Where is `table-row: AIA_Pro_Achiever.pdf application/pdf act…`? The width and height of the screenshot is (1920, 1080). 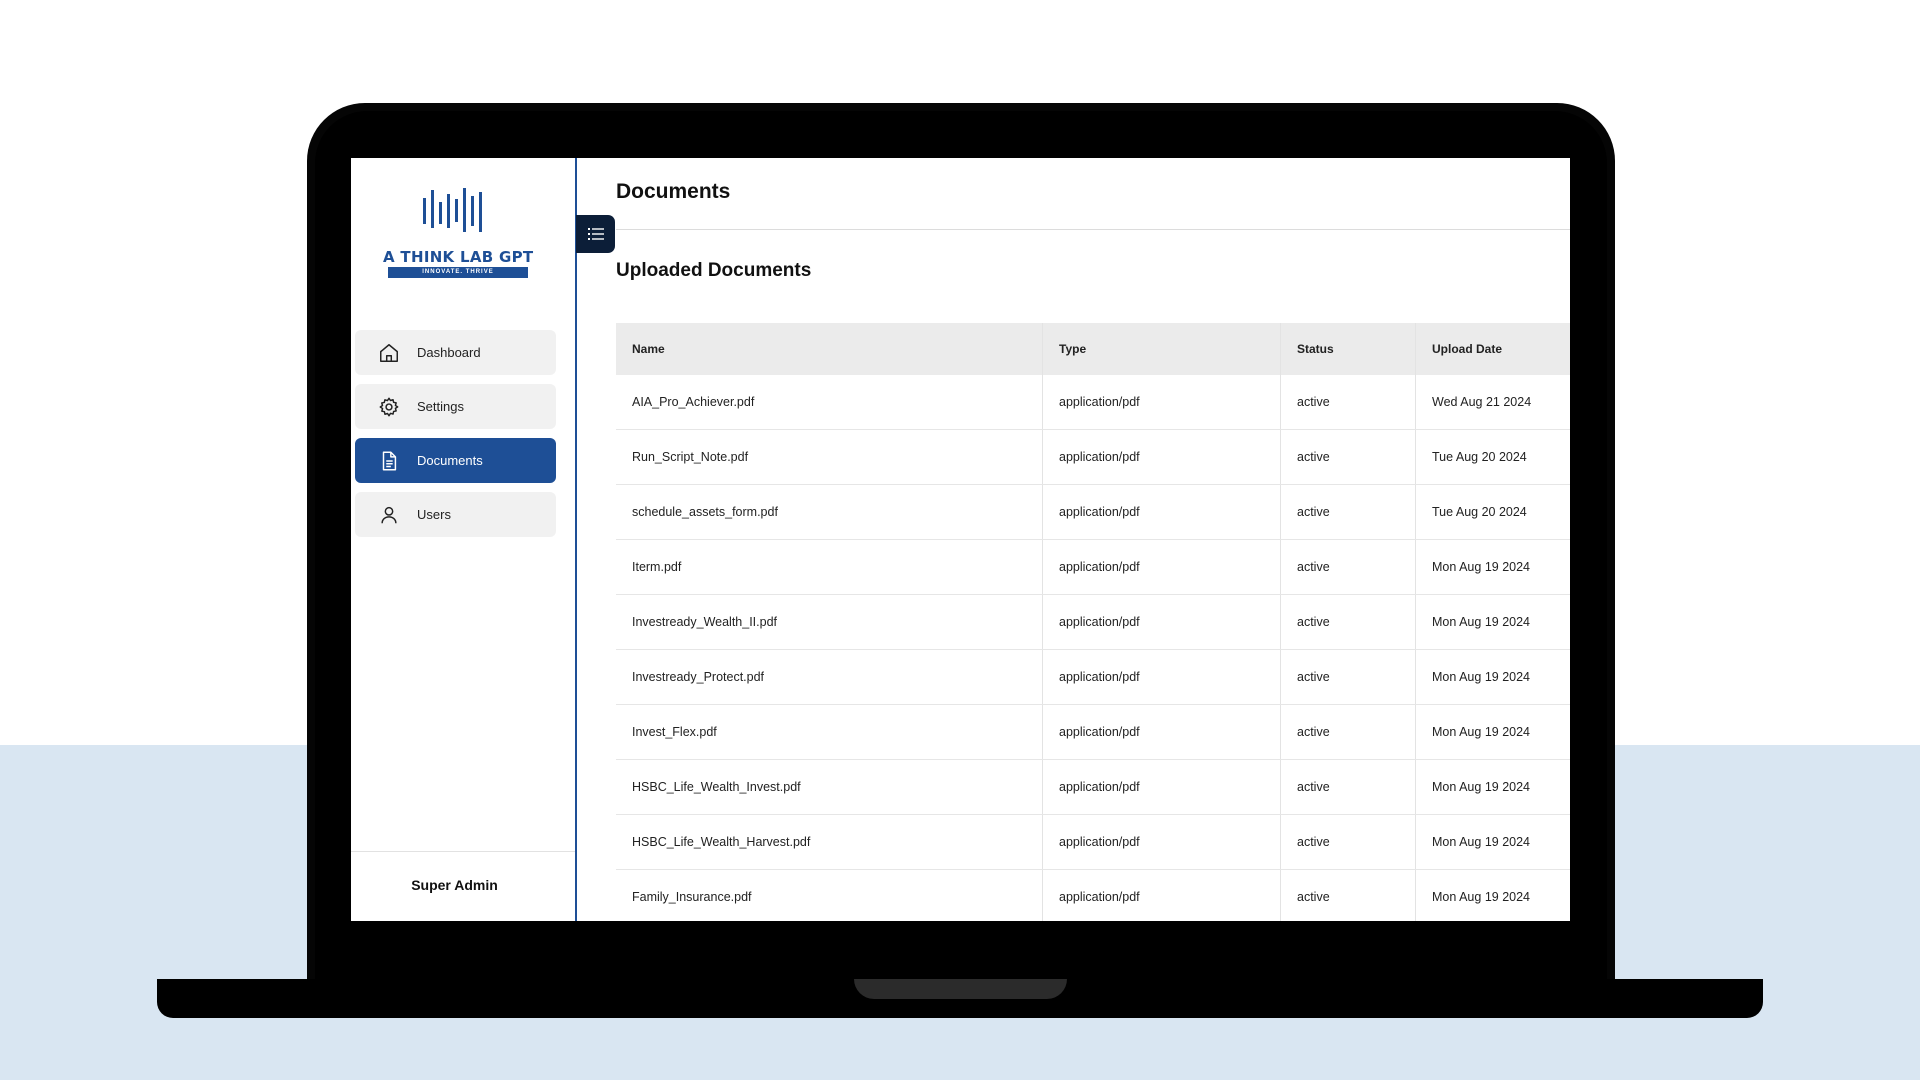 table-row: AIA_Pro_Achiever.pdf application/pdf act… is located at coordinates (1093, 402).